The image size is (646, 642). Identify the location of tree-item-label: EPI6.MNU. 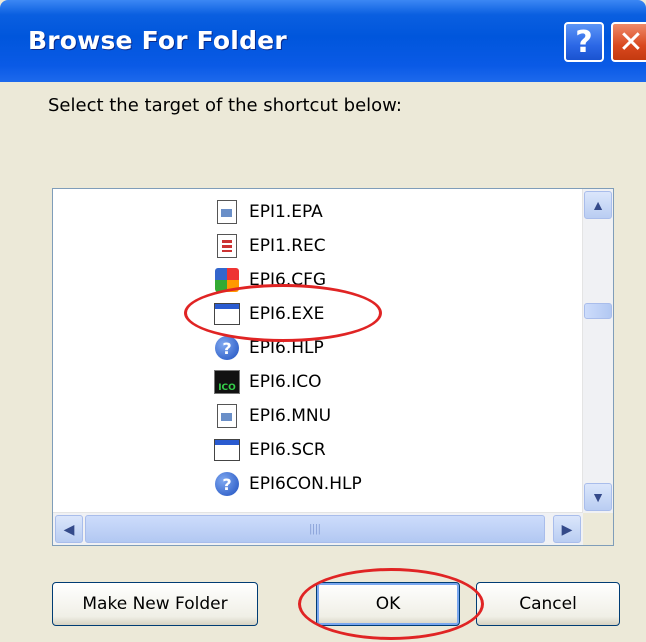
(290, 416).